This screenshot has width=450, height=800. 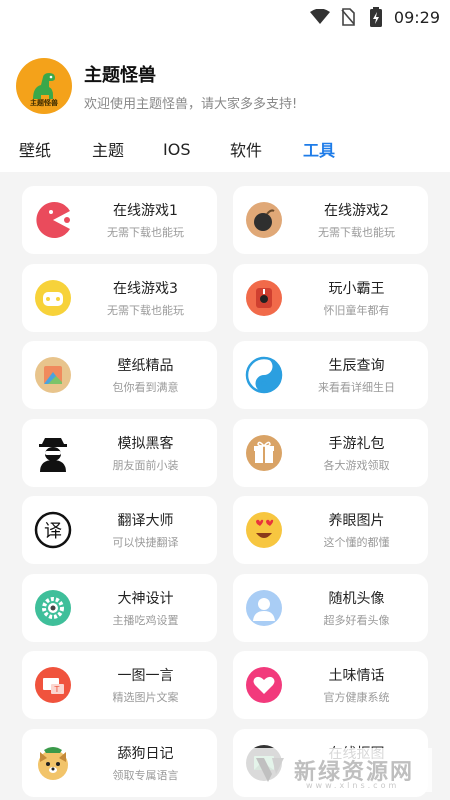 I want to click on avatar-text: 主题怪兽, so click(x=44, y=103).